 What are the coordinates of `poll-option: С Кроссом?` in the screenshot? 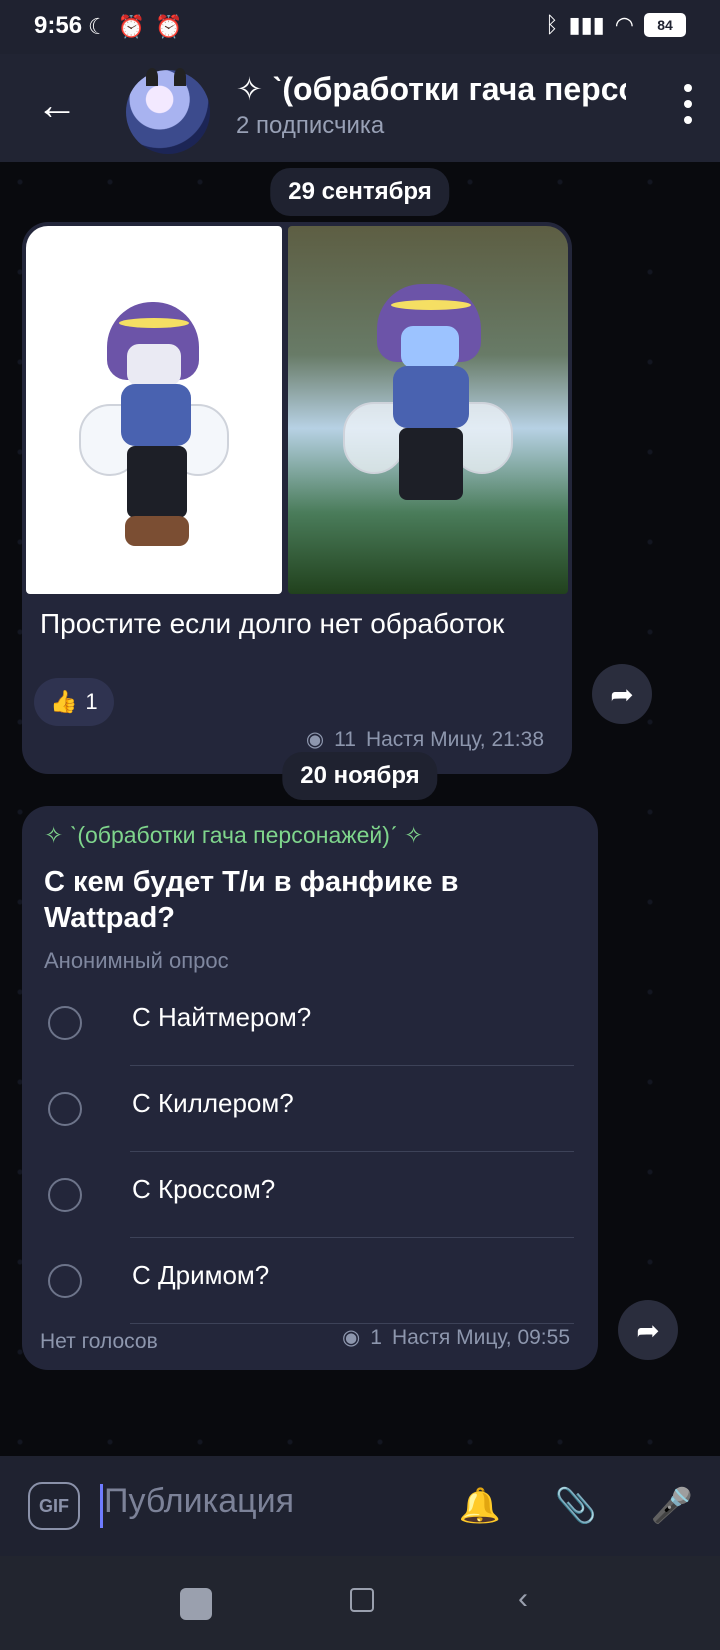 It's located at (309, 1197).